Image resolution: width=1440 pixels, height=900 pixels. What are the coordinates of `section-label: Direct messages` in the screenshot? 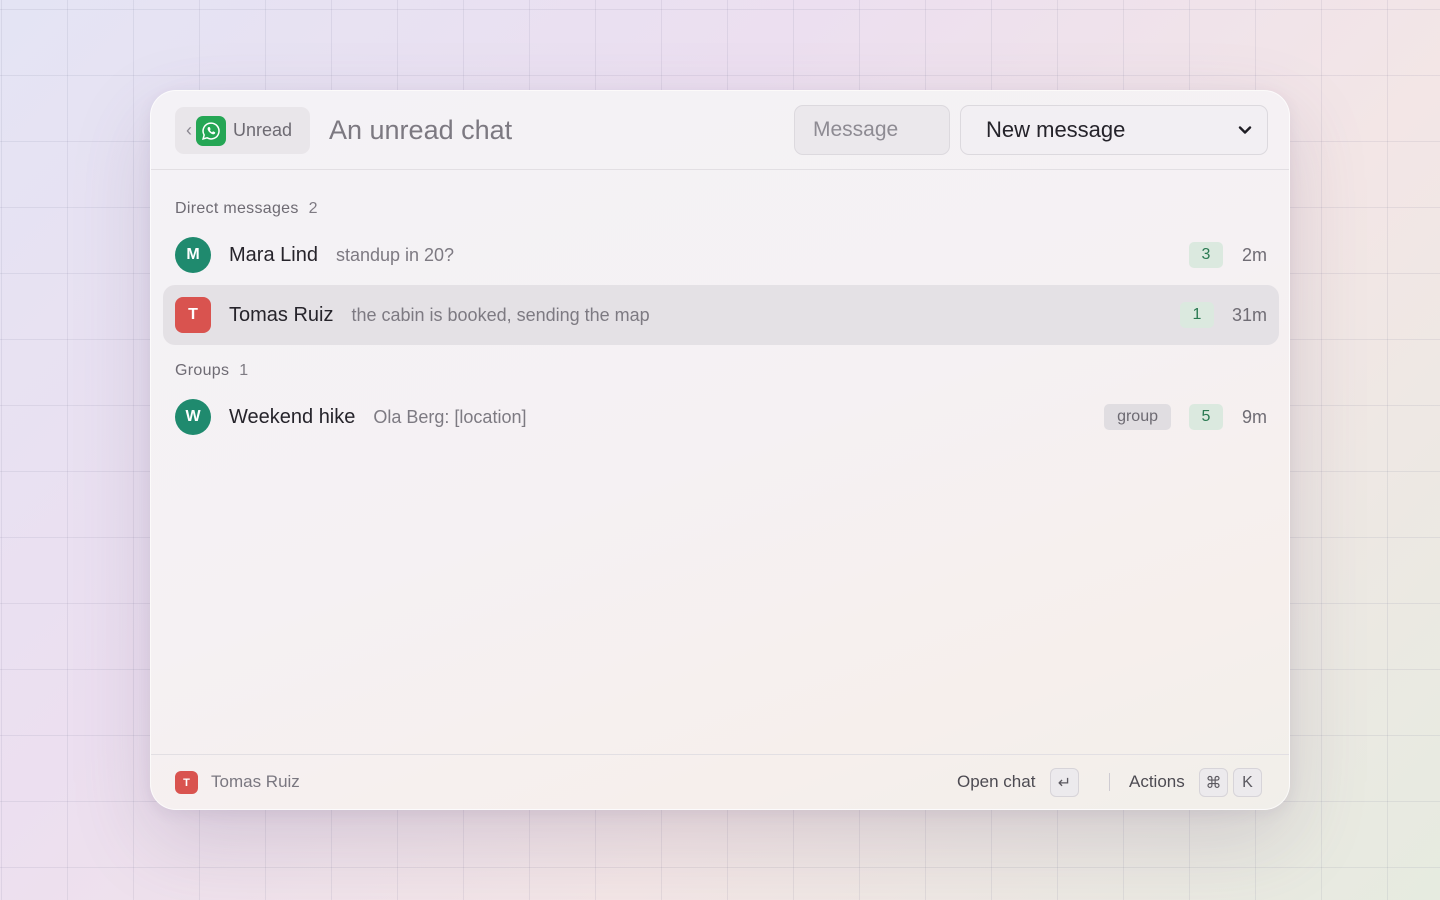 It's located at (237, 208).